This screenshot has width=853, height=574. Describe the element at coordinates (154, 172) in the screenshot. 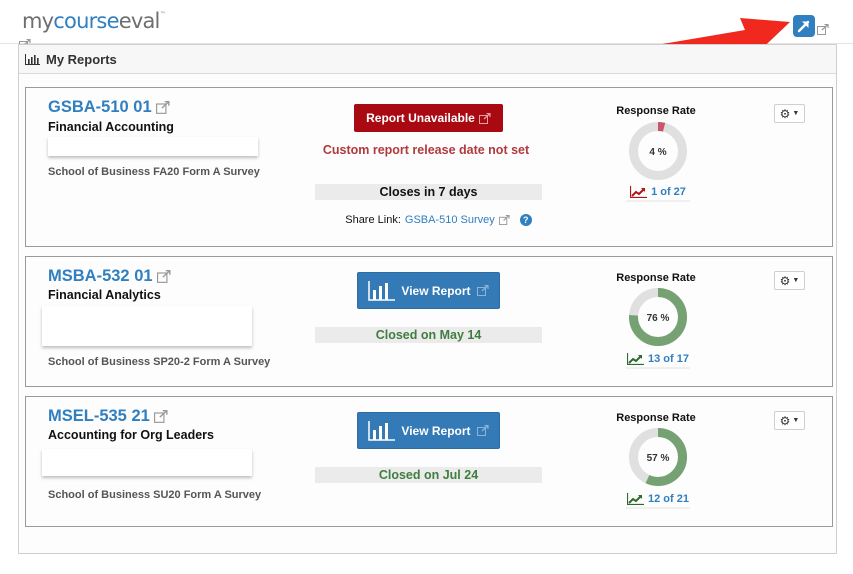

I see `survey-name: School of Business FA20 Form A Survey` at that location.